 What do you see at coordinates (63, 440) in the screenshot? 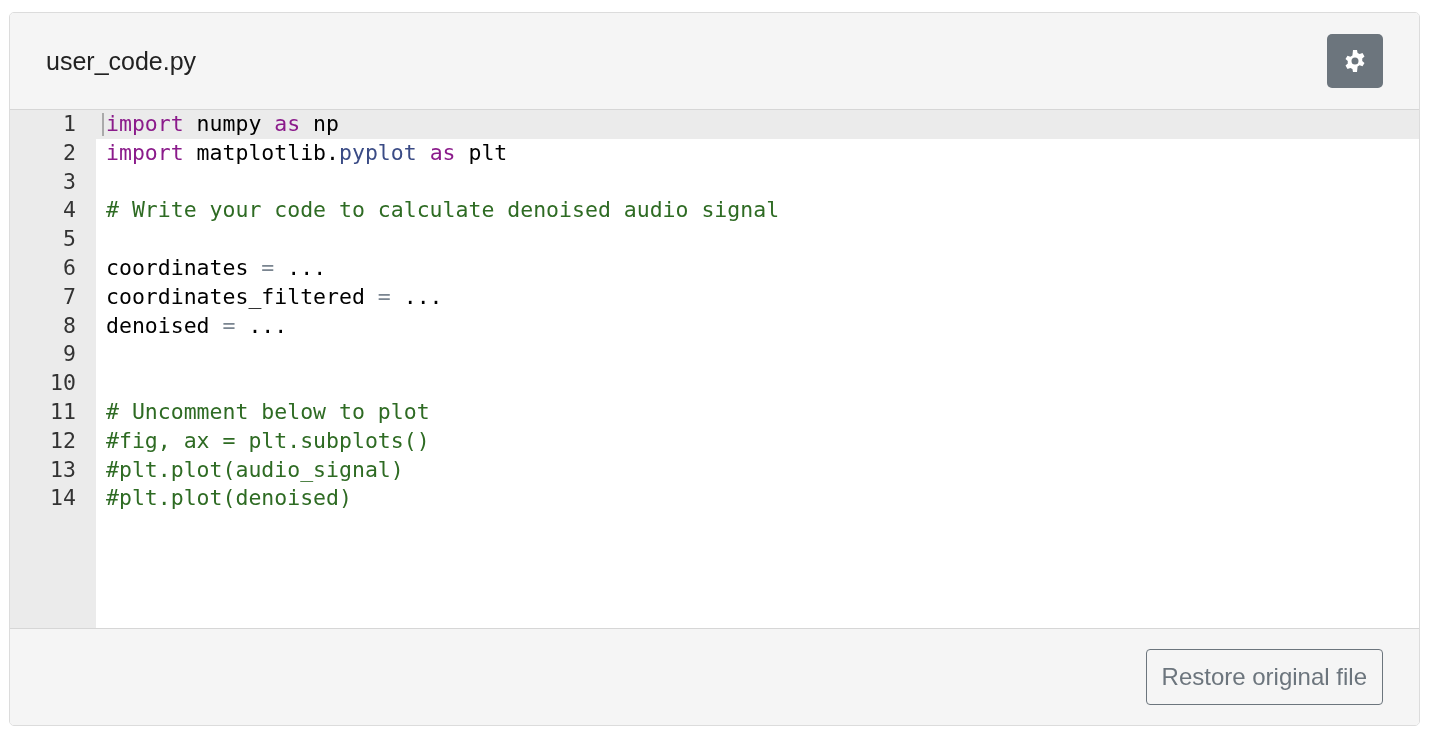
I see `line-number: 12` at bounding box center [63, 440].